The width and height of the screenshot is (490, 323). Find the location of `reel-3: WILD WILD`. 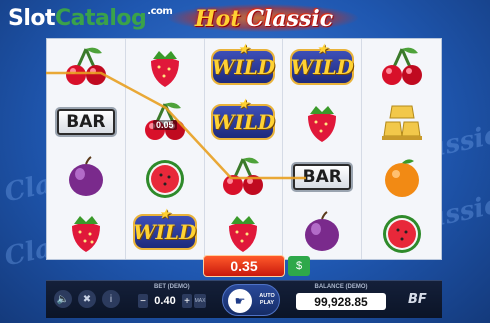

reel-3: WILD WILD is located at coordinates (244, 149).